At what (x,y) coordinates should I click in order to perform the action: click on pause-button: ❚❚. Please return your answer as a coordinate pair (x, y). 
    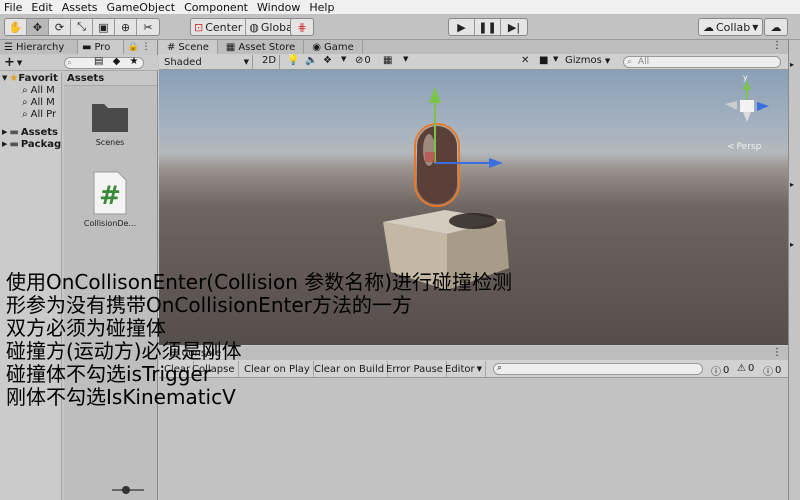
    Looking at the image, I should click on (488, 27).